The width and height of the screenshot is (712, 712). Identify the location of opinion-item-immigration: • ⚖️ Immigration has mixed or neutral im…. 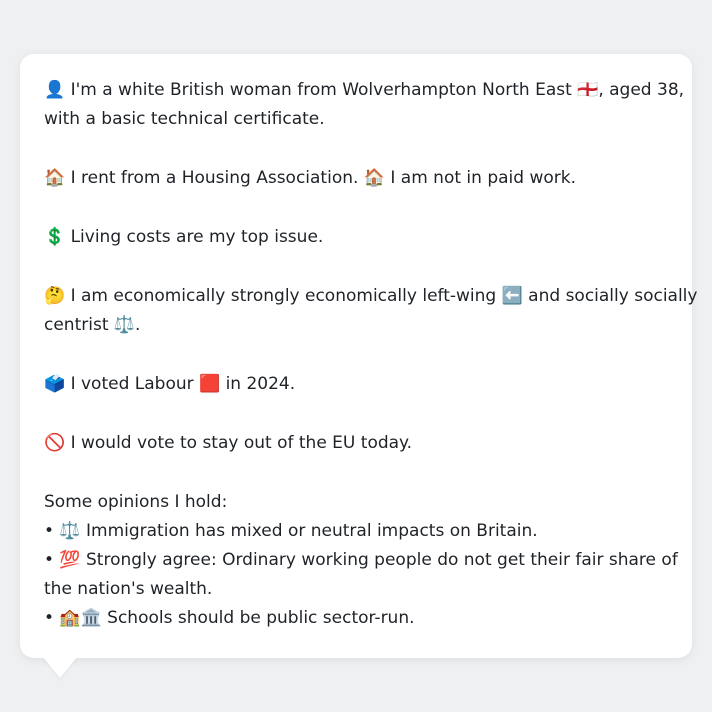
(291, 531).